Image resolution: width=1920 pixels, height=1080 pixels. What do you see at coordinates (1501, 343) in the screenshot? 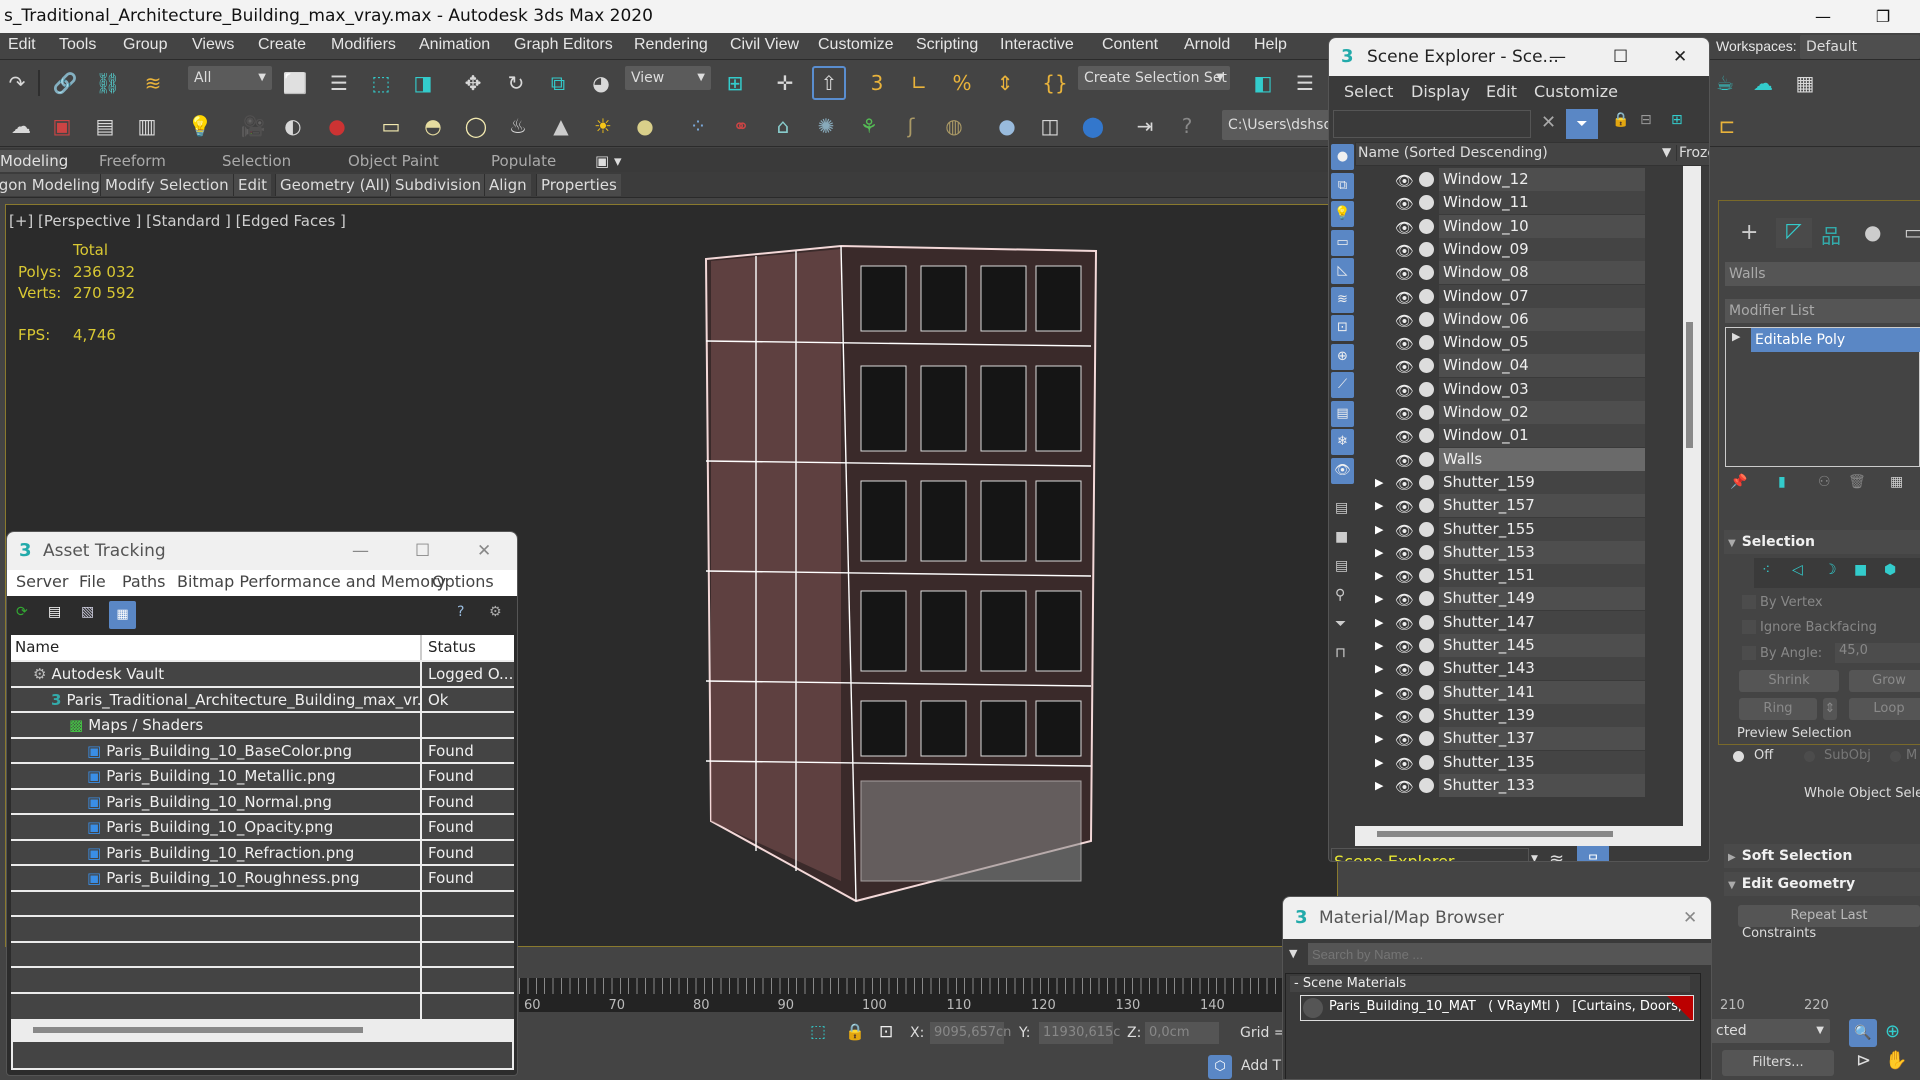
I see `scene-item: 👁 Window_05` at bounding box center [1501, 343].